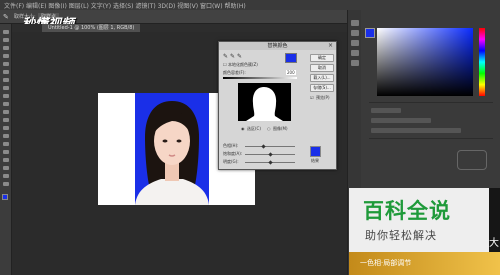 The height and width of the screenshot is (275, 500). Describe the element at coordinates (6, 48) in the screenshot. I see `lasso-tool-icon` at that location.